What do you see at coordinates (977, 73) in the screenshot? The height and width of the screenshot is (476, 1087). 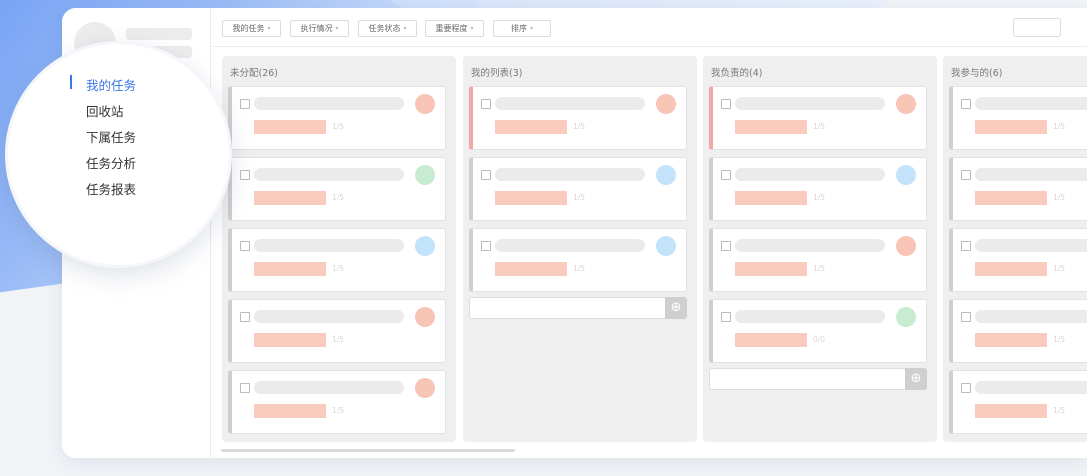 I see `column-title: 我参与的(6)` at bounding box center [977, 73].